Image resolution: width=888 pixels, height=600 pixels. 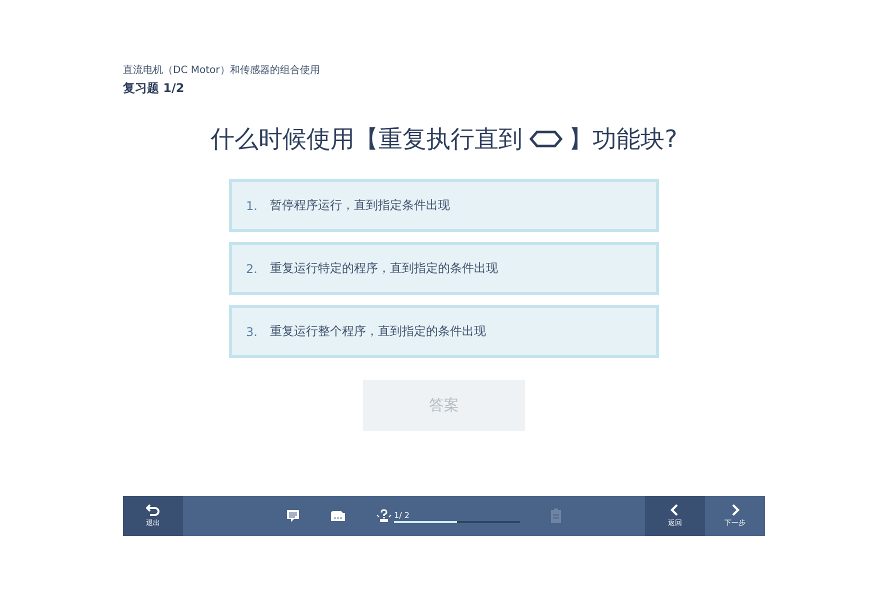 I want to click on question-text: 什么时候使用【重复执行直到, so click(x=366, y=139).